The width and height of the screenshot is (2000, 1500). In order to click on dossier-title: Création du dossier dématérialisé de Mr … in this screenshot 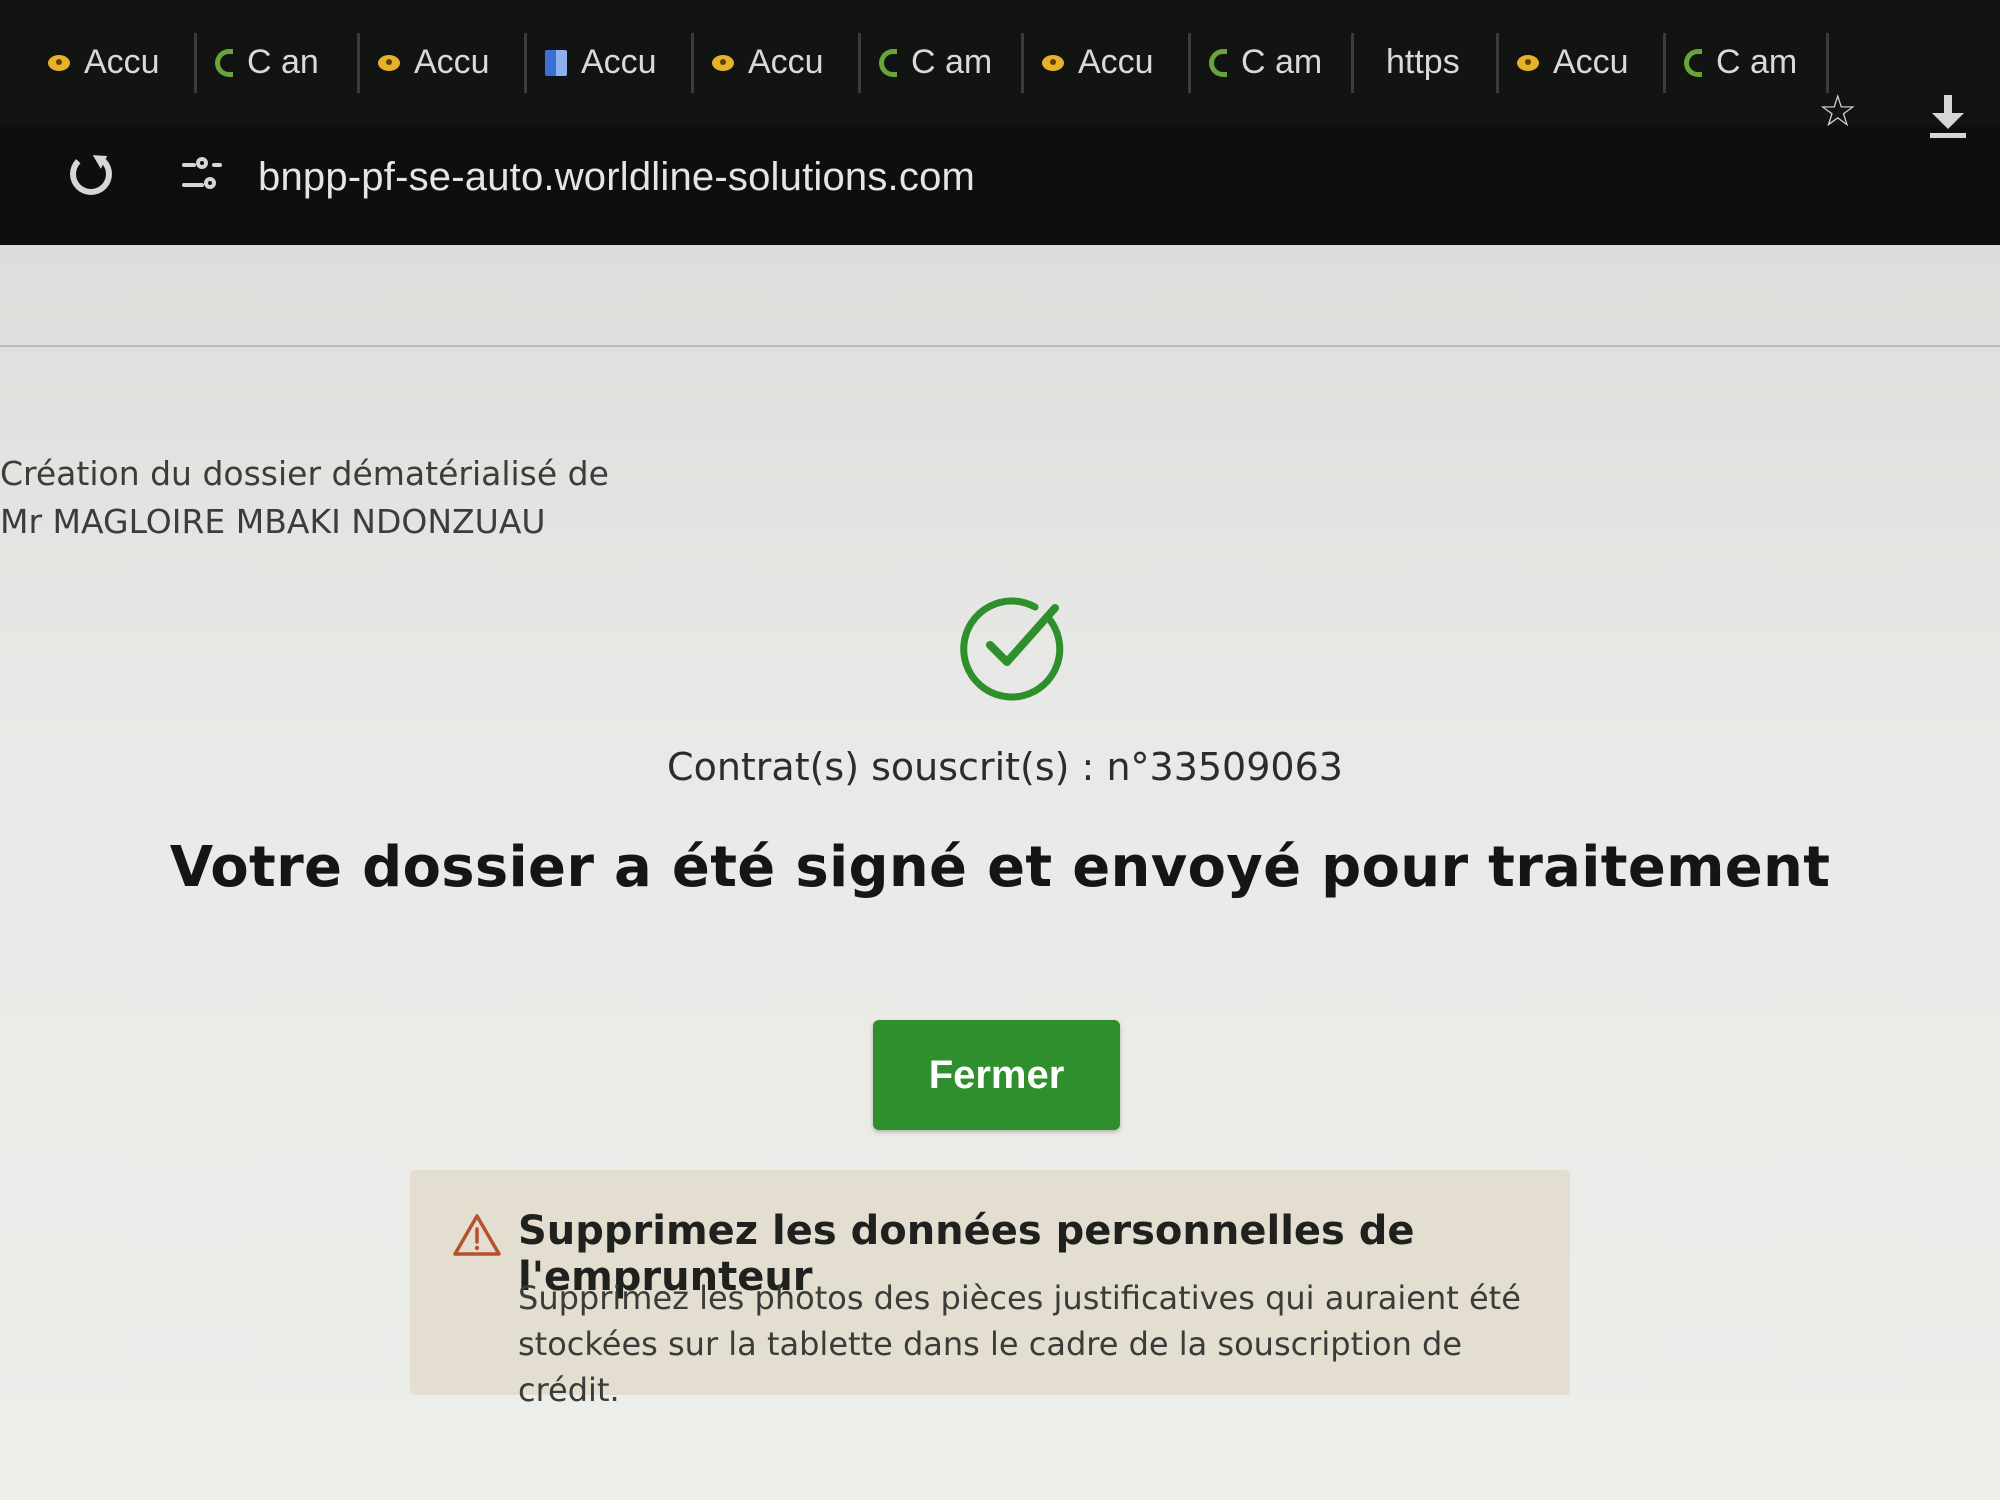, I will do `click(304, 498)`.